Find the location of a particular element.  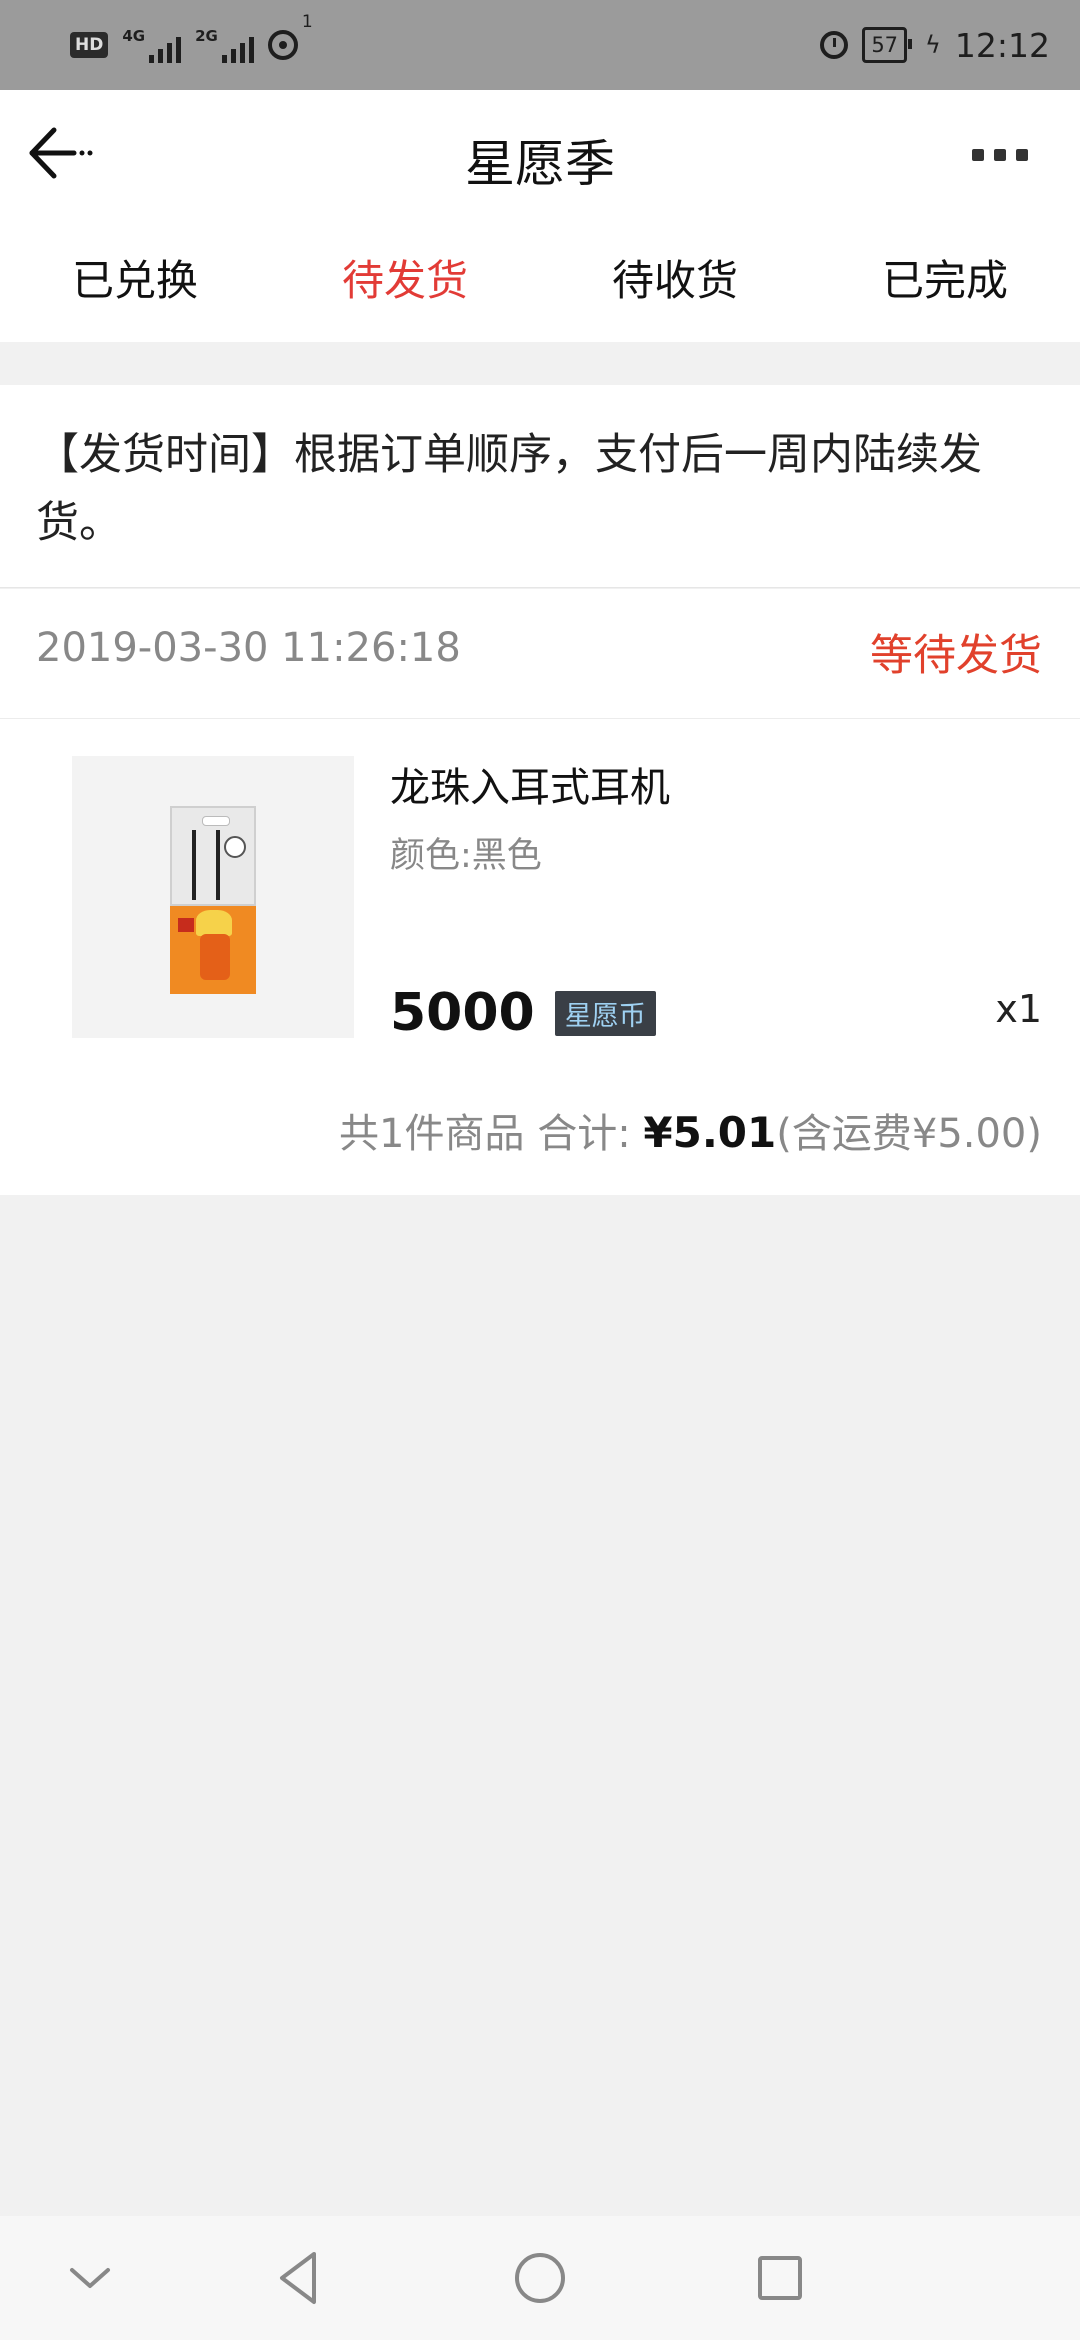

hotspot-icon is located at coordinates (282, 45).